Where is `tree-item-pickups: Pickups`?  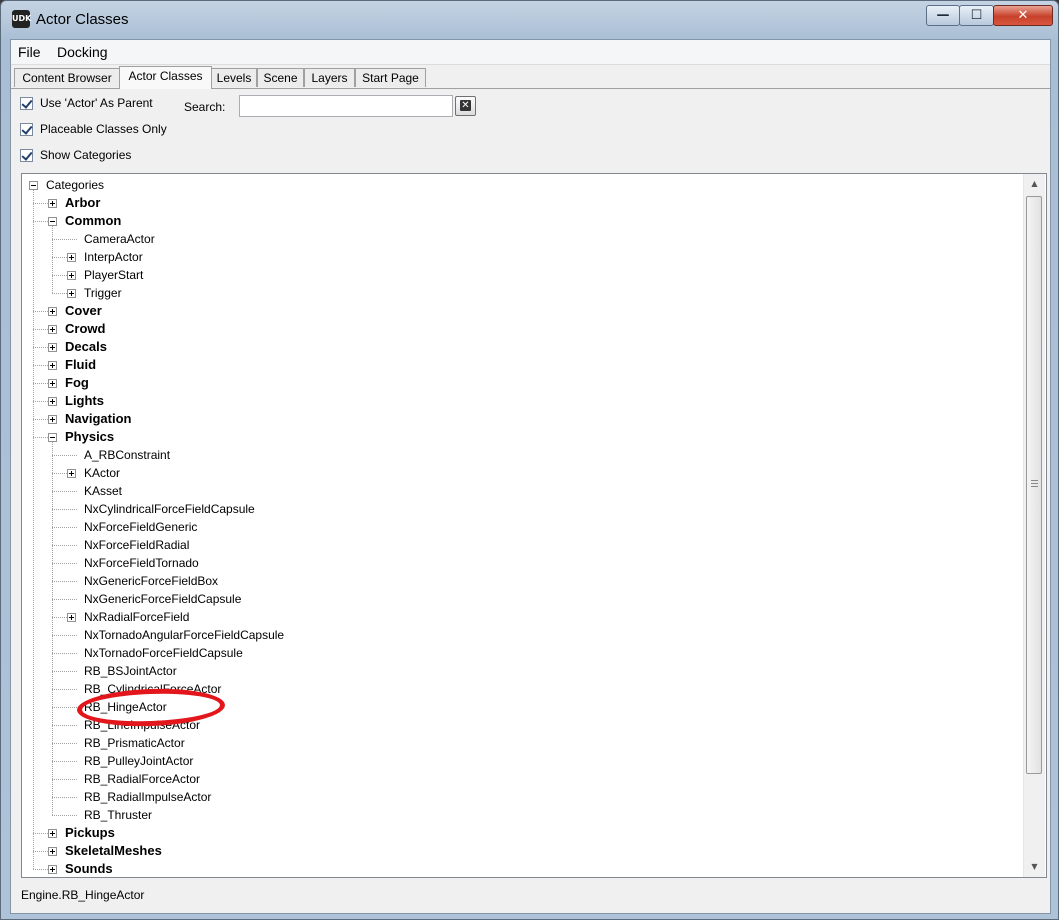 tree-item-pickups: Pickups is located at coordinates (90, 833).